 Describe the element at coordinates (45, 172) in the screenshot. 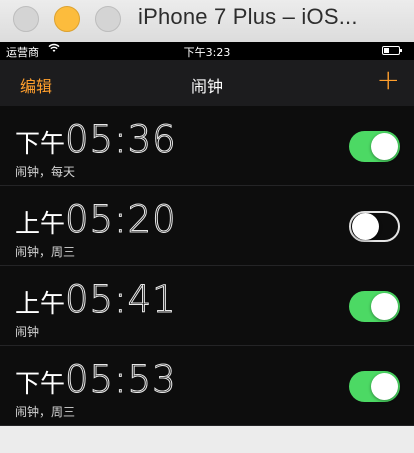

I see `alarm-label: 闹钟，每天` at that location.